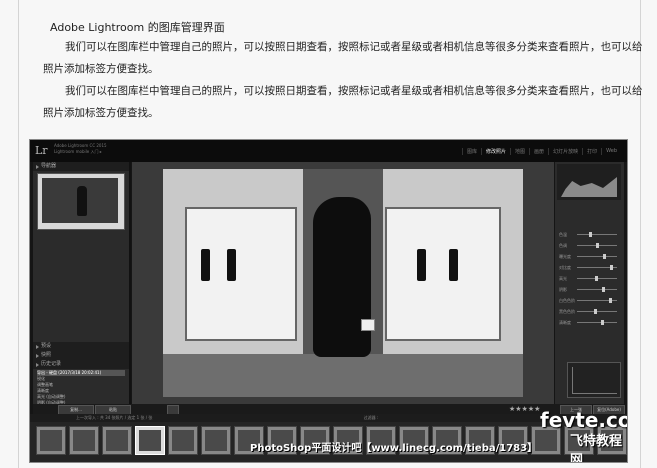 The height and width of the screenshot is (468, 657). What do you see at coordinates (583, 420) in the screenshot?
I see `site-logo: fevte.com` at bounding box center [583, 420].